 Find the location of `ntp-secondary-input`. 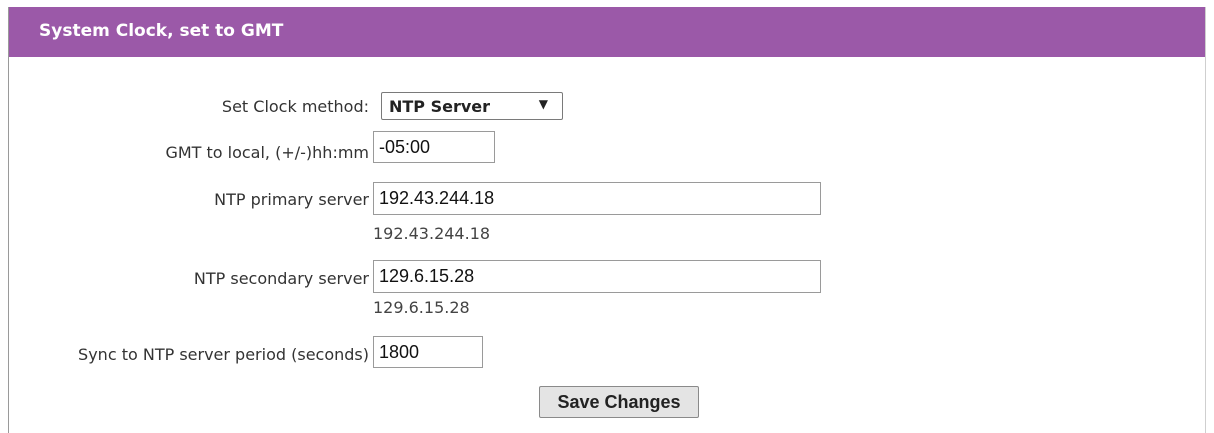

ntp-secondary-input is located at coordinates (597, 276).